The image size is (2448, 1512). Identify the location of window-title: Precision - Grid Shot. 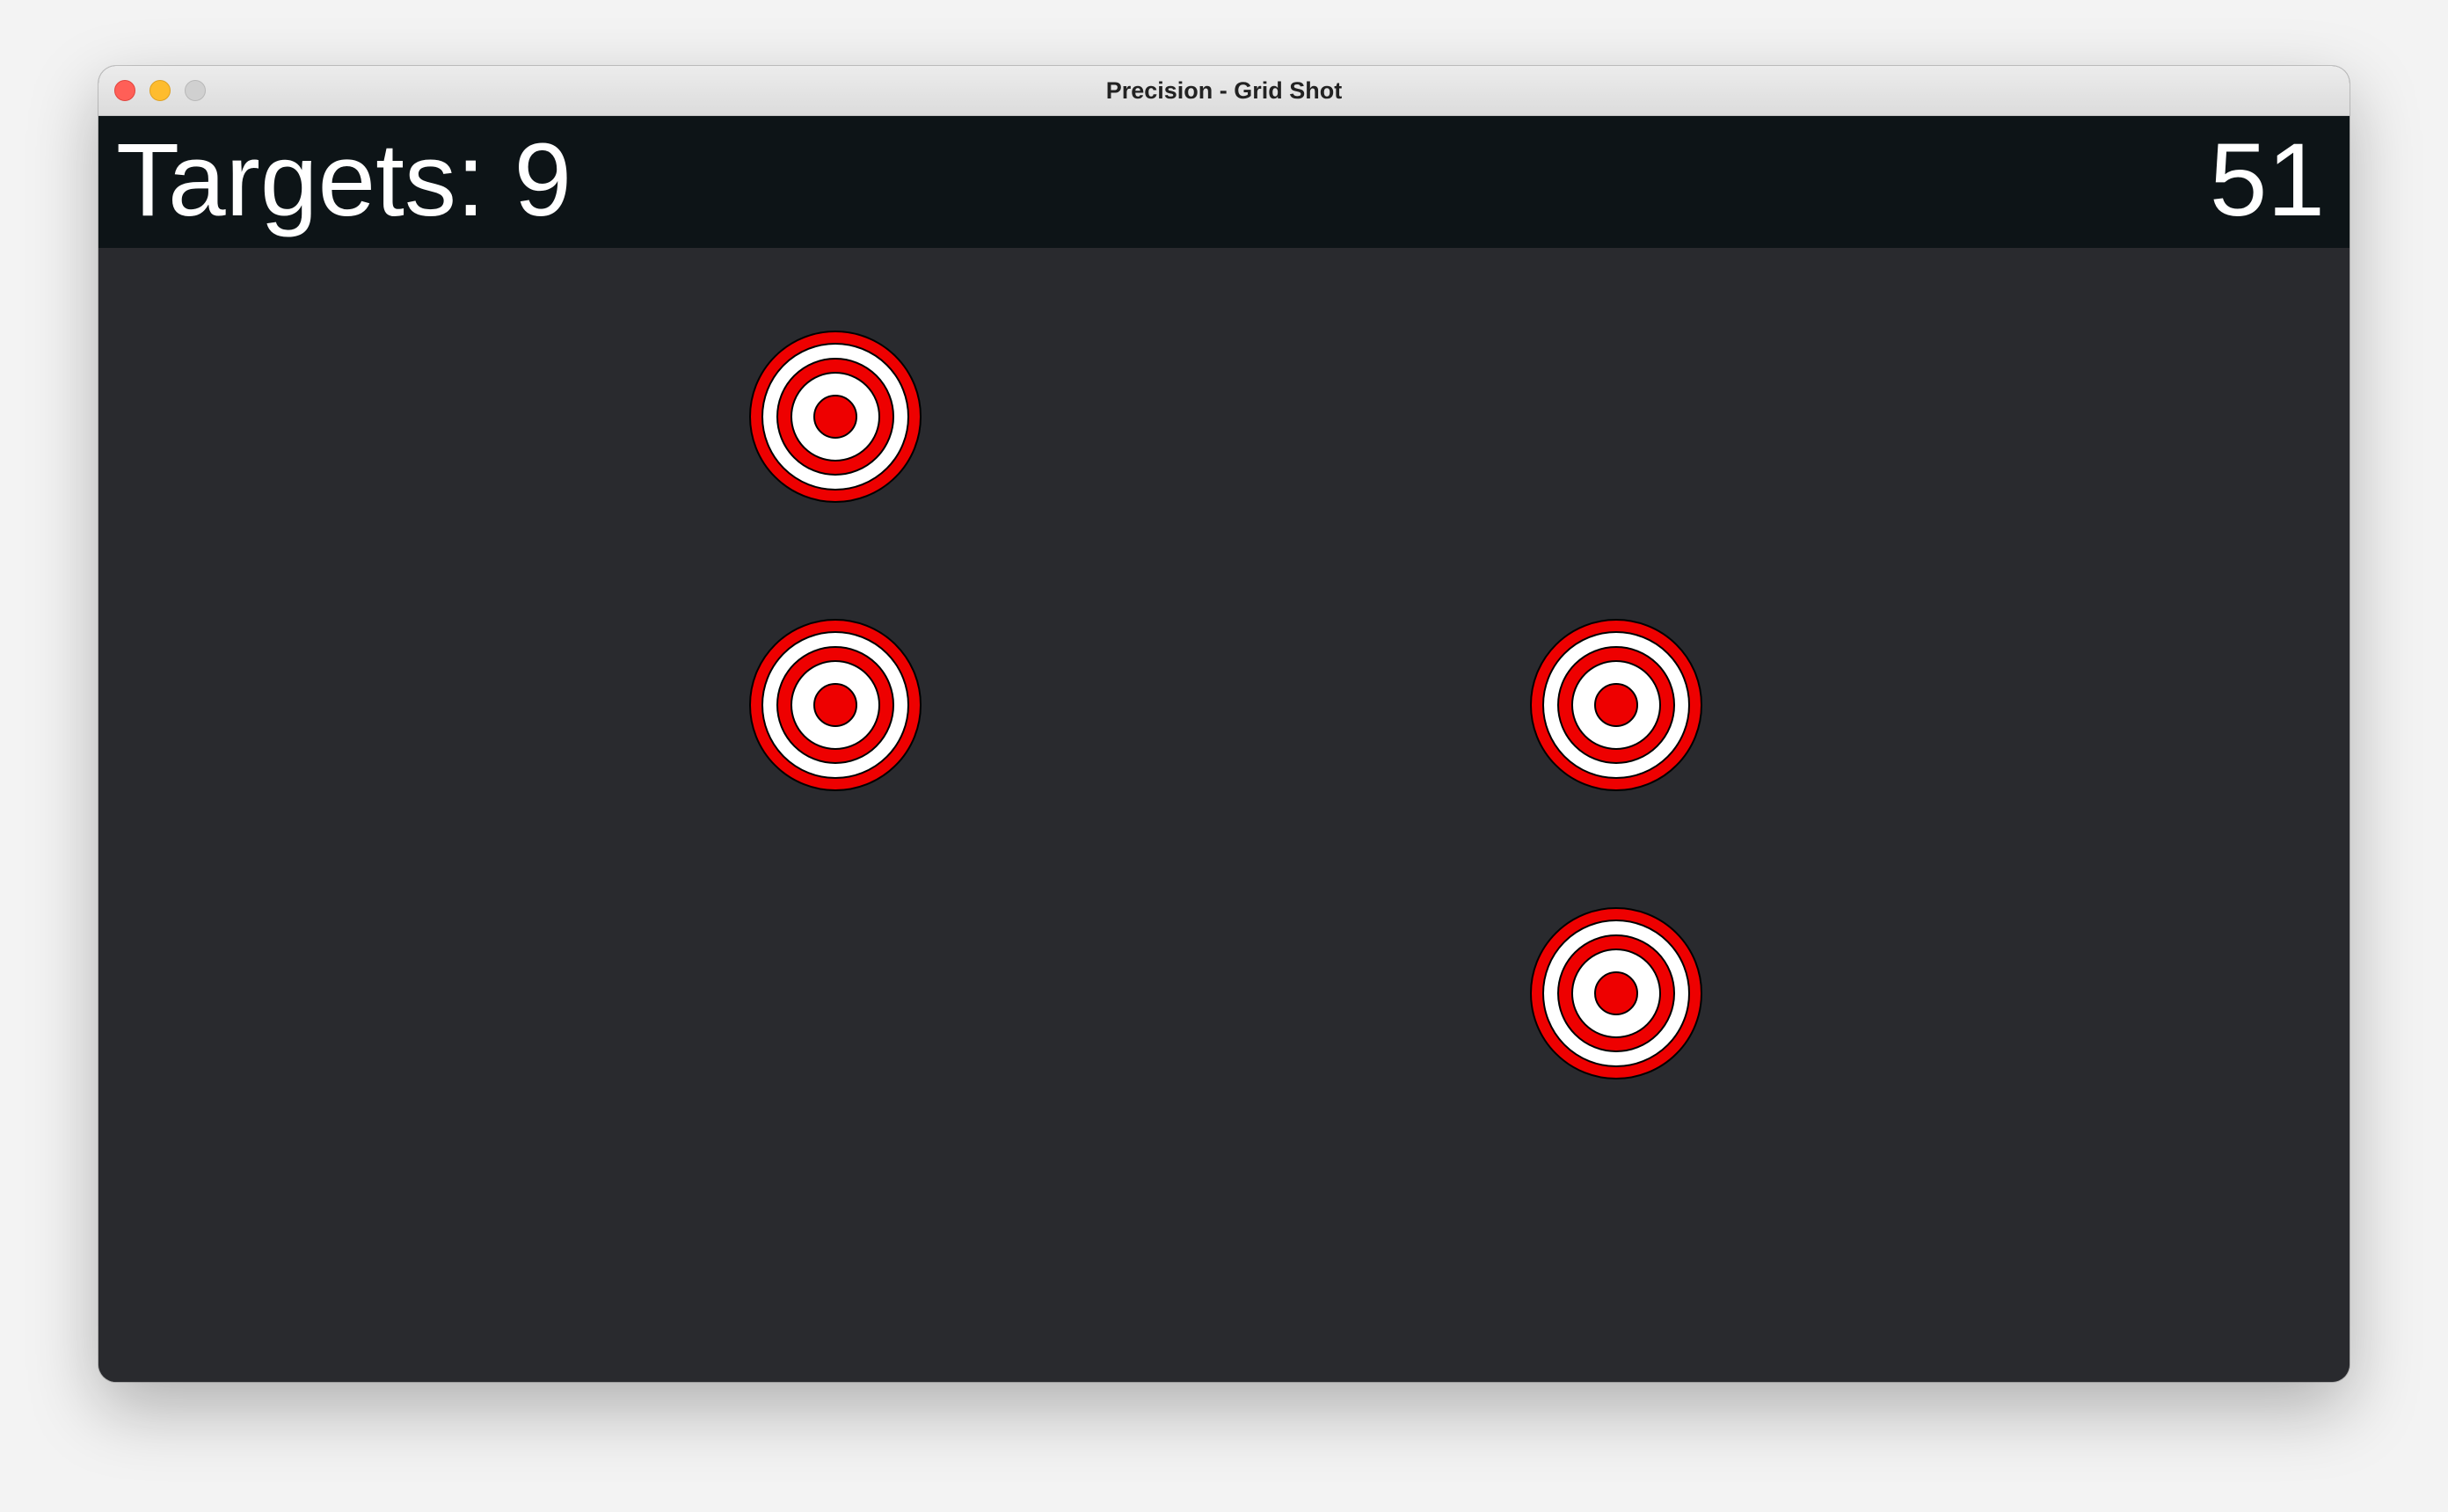
(1224, 91).